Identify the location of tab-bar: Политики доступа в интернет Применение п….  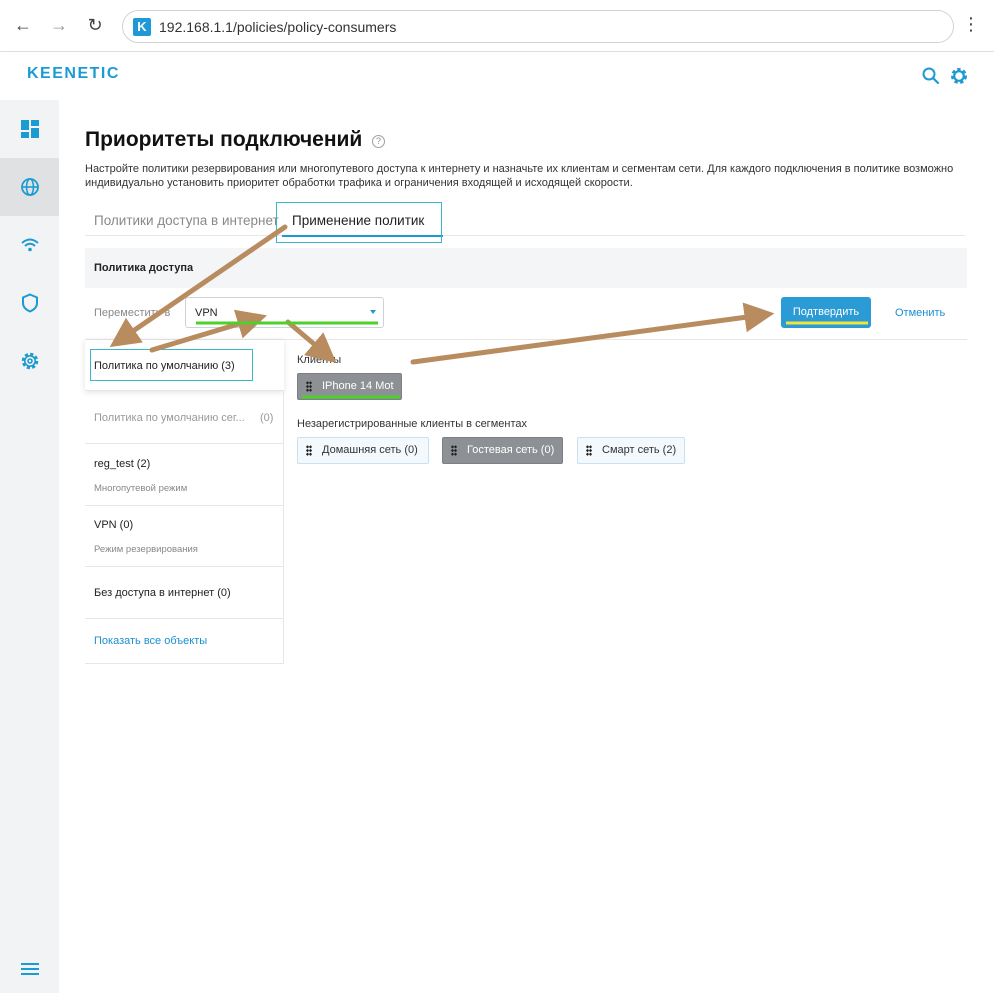
(525, 219).